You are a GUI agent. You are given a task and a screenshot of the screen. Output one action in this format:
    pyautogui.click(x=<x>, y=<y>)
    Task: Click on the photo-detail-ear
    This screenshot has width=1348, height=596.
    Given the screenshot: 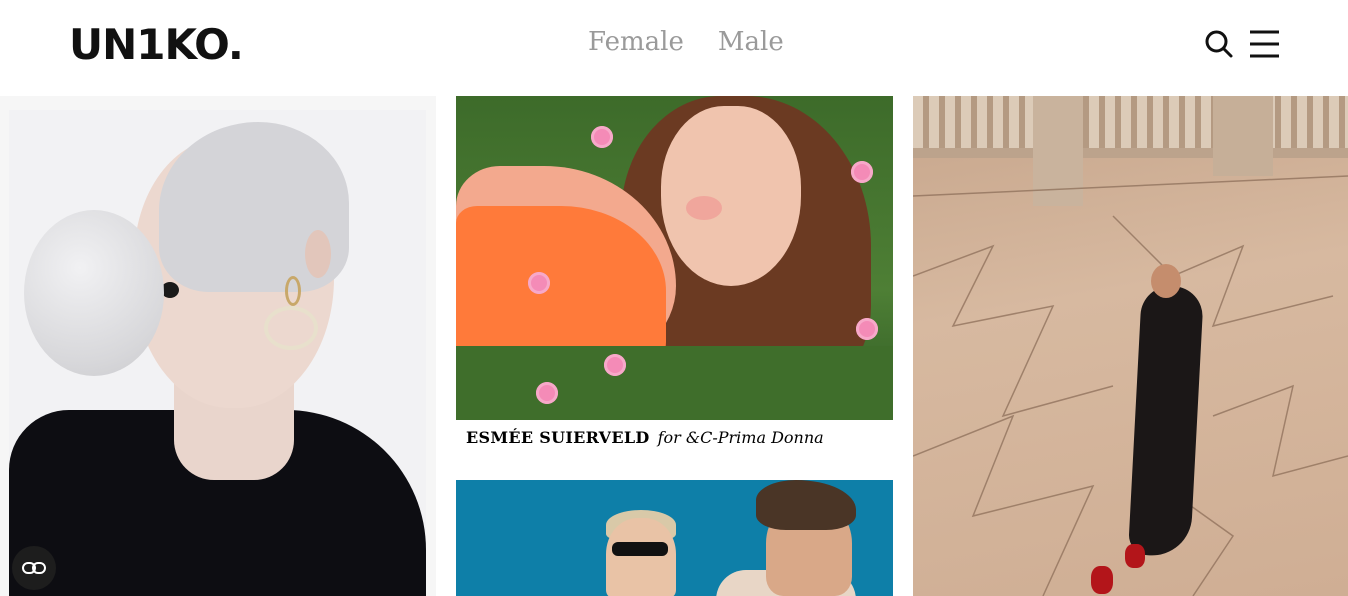 What is the action you would take?
    pyautogui.click(x=318, y=254)
    